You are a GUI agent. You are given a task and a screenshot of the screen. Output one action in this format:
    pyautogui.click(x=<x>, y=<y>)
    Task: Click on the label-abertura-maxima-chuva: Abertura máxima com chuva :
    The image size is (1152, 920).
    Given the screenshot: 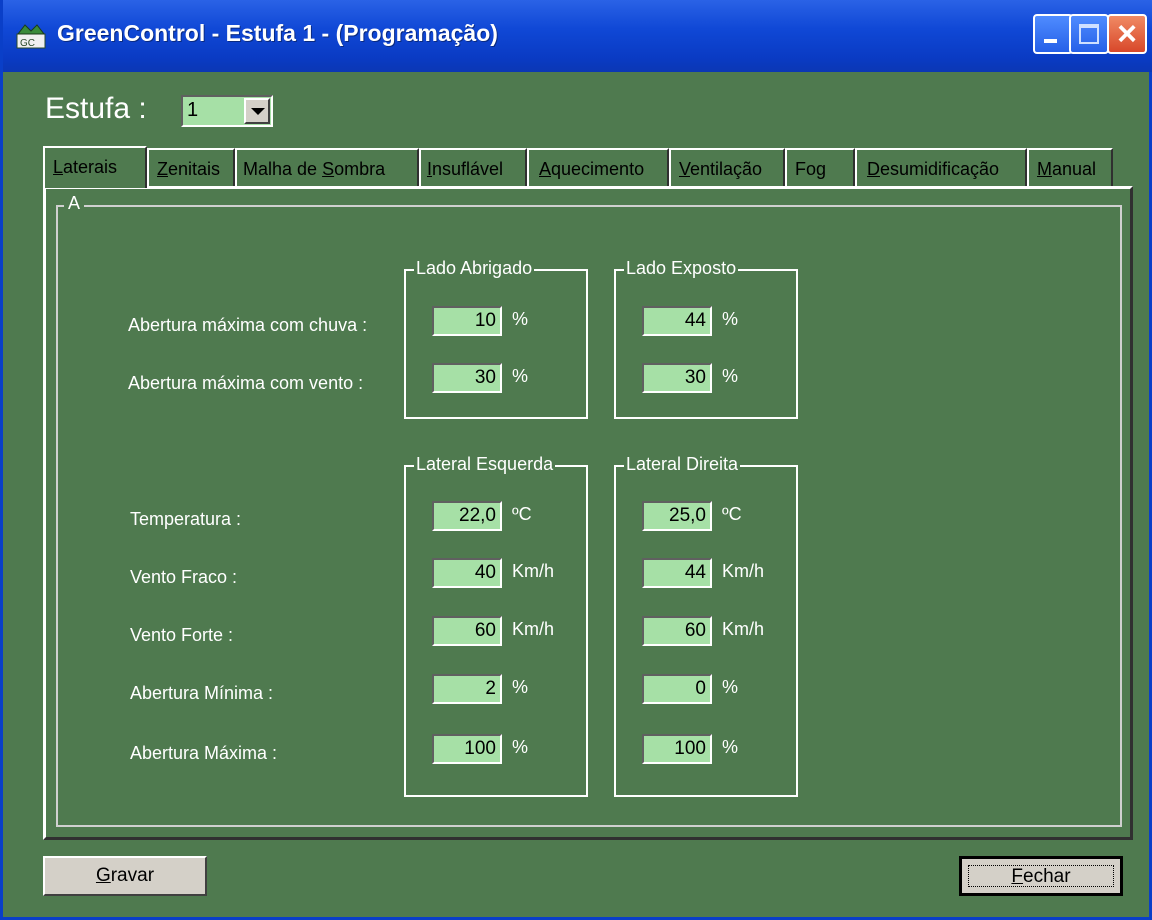 What is the action you would take?
    pyautogui.click(x=248, y=325)
    